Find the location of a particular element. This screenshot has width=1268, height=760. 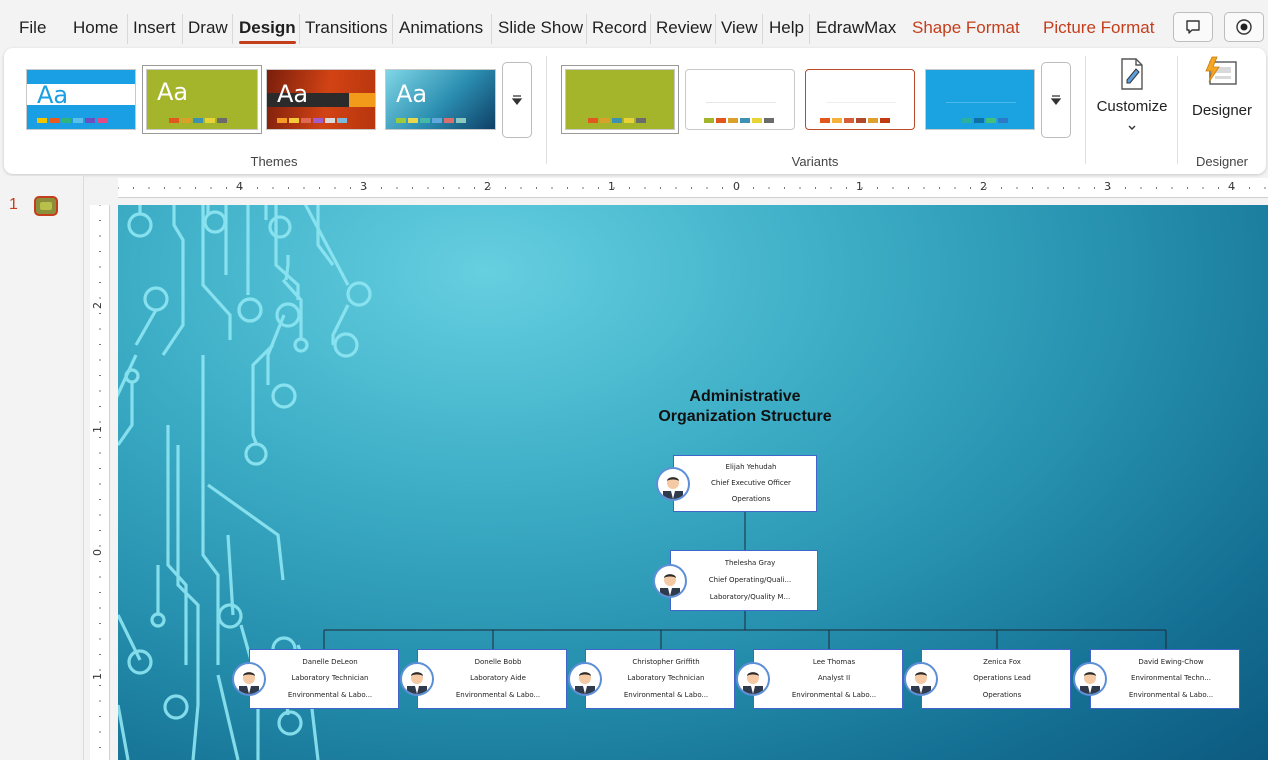

node-name: Elijah Yehudah is located at coordinates (751, 467).